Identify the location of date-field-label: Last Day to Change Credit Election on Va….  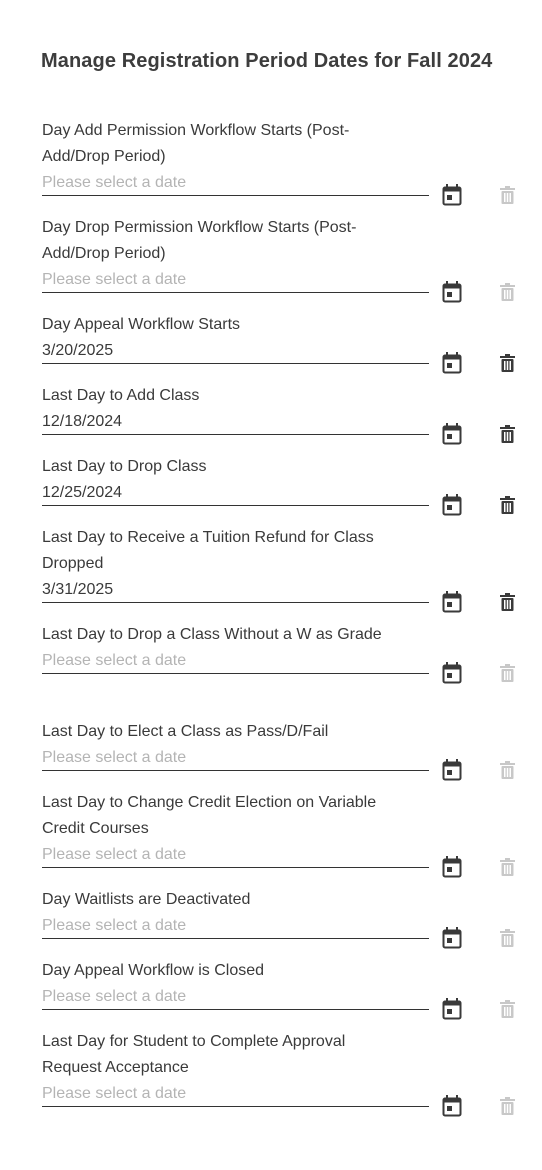
(209, 815).